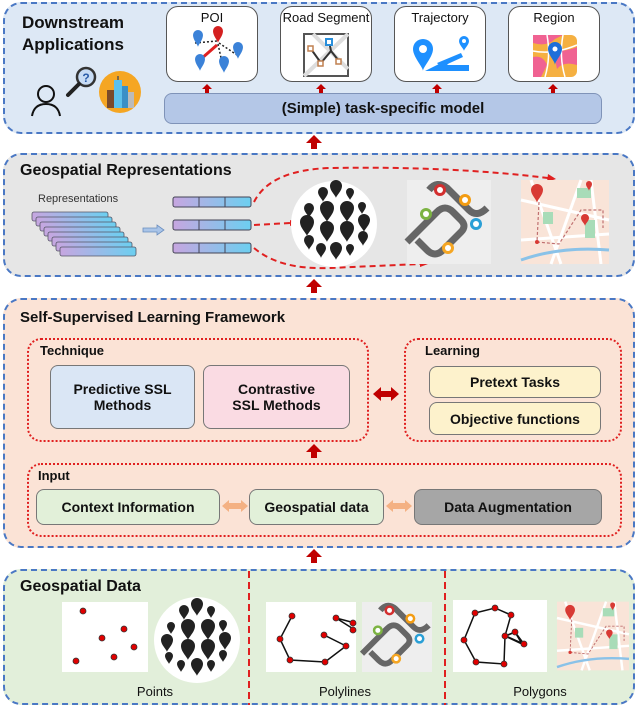 The width and height of the screenshot is (640, 709). I want to click on app-card-poi: POI, so click(212, 44).